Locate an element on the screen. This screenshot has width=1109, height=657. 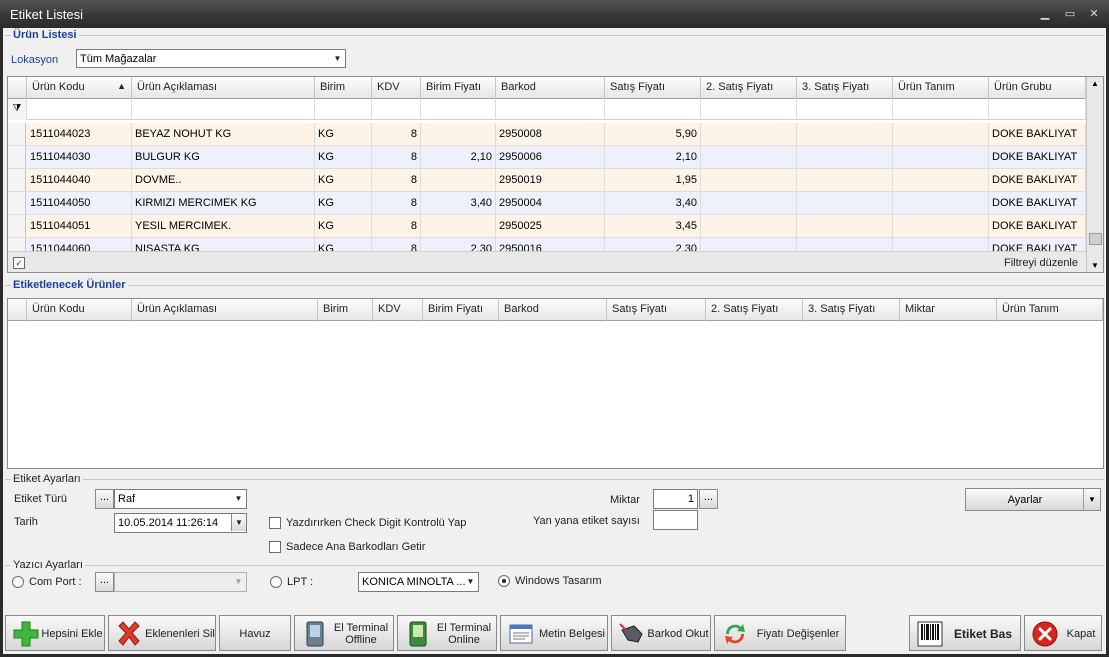
cell-satis: 3,40 is located at coordinates (653, 203).